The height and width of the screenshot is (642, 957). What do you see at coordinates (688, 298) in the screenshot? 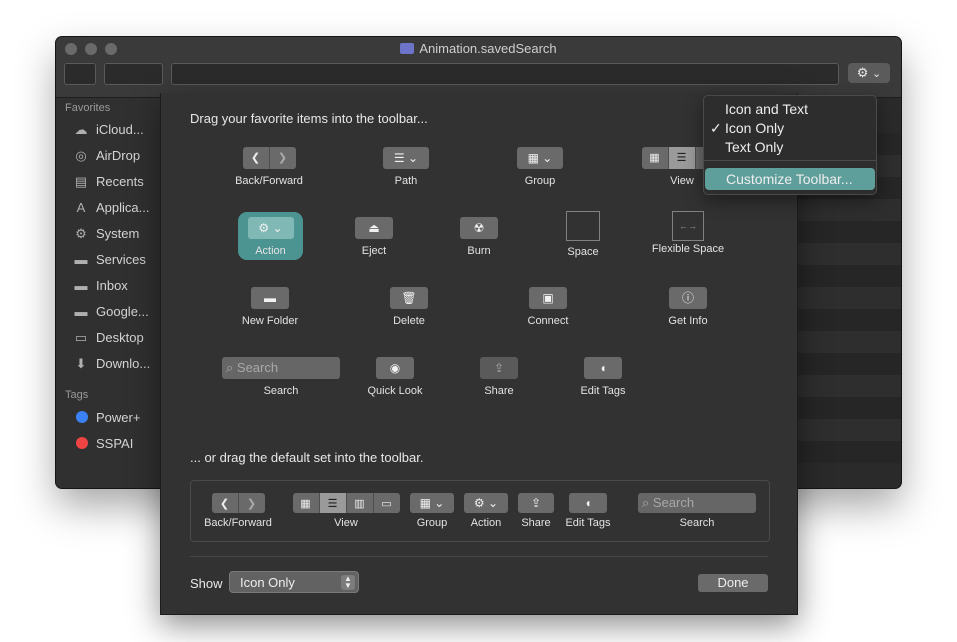
I see `info-icon: ⓘ` at bounding box center [688, 298].